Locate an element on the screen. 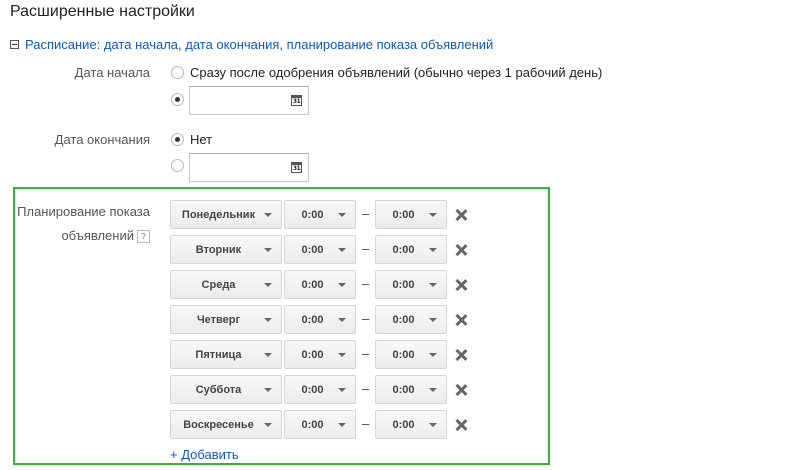  day-select: Четверг is located at coordinates (226, 319).